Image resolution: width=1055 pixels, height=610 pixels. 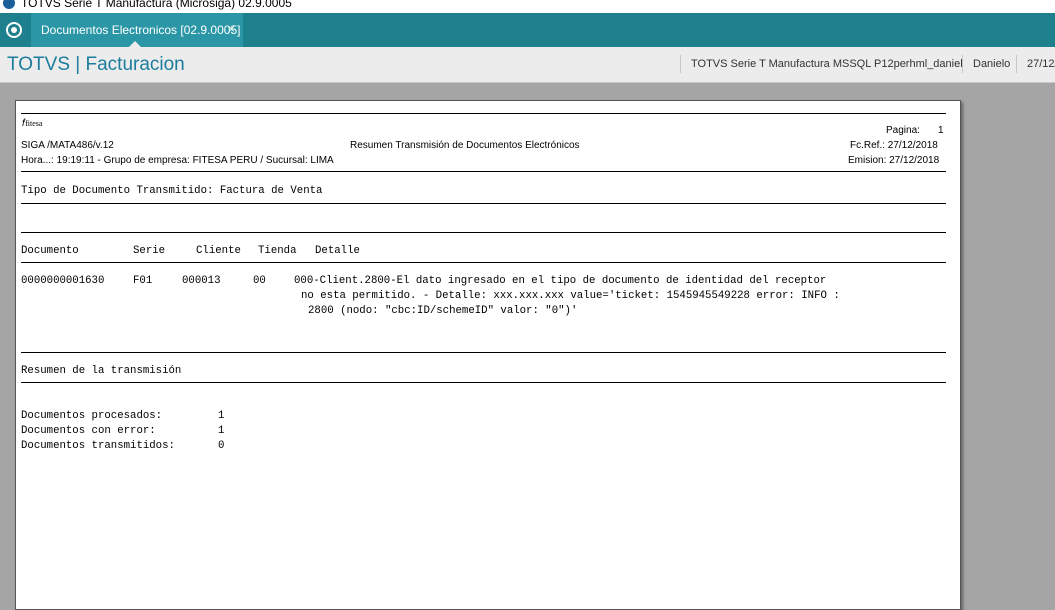 What do you see at coordinates (9, 4) in the screenshot?
I see `app-icon` at bounding box center [9, 4].